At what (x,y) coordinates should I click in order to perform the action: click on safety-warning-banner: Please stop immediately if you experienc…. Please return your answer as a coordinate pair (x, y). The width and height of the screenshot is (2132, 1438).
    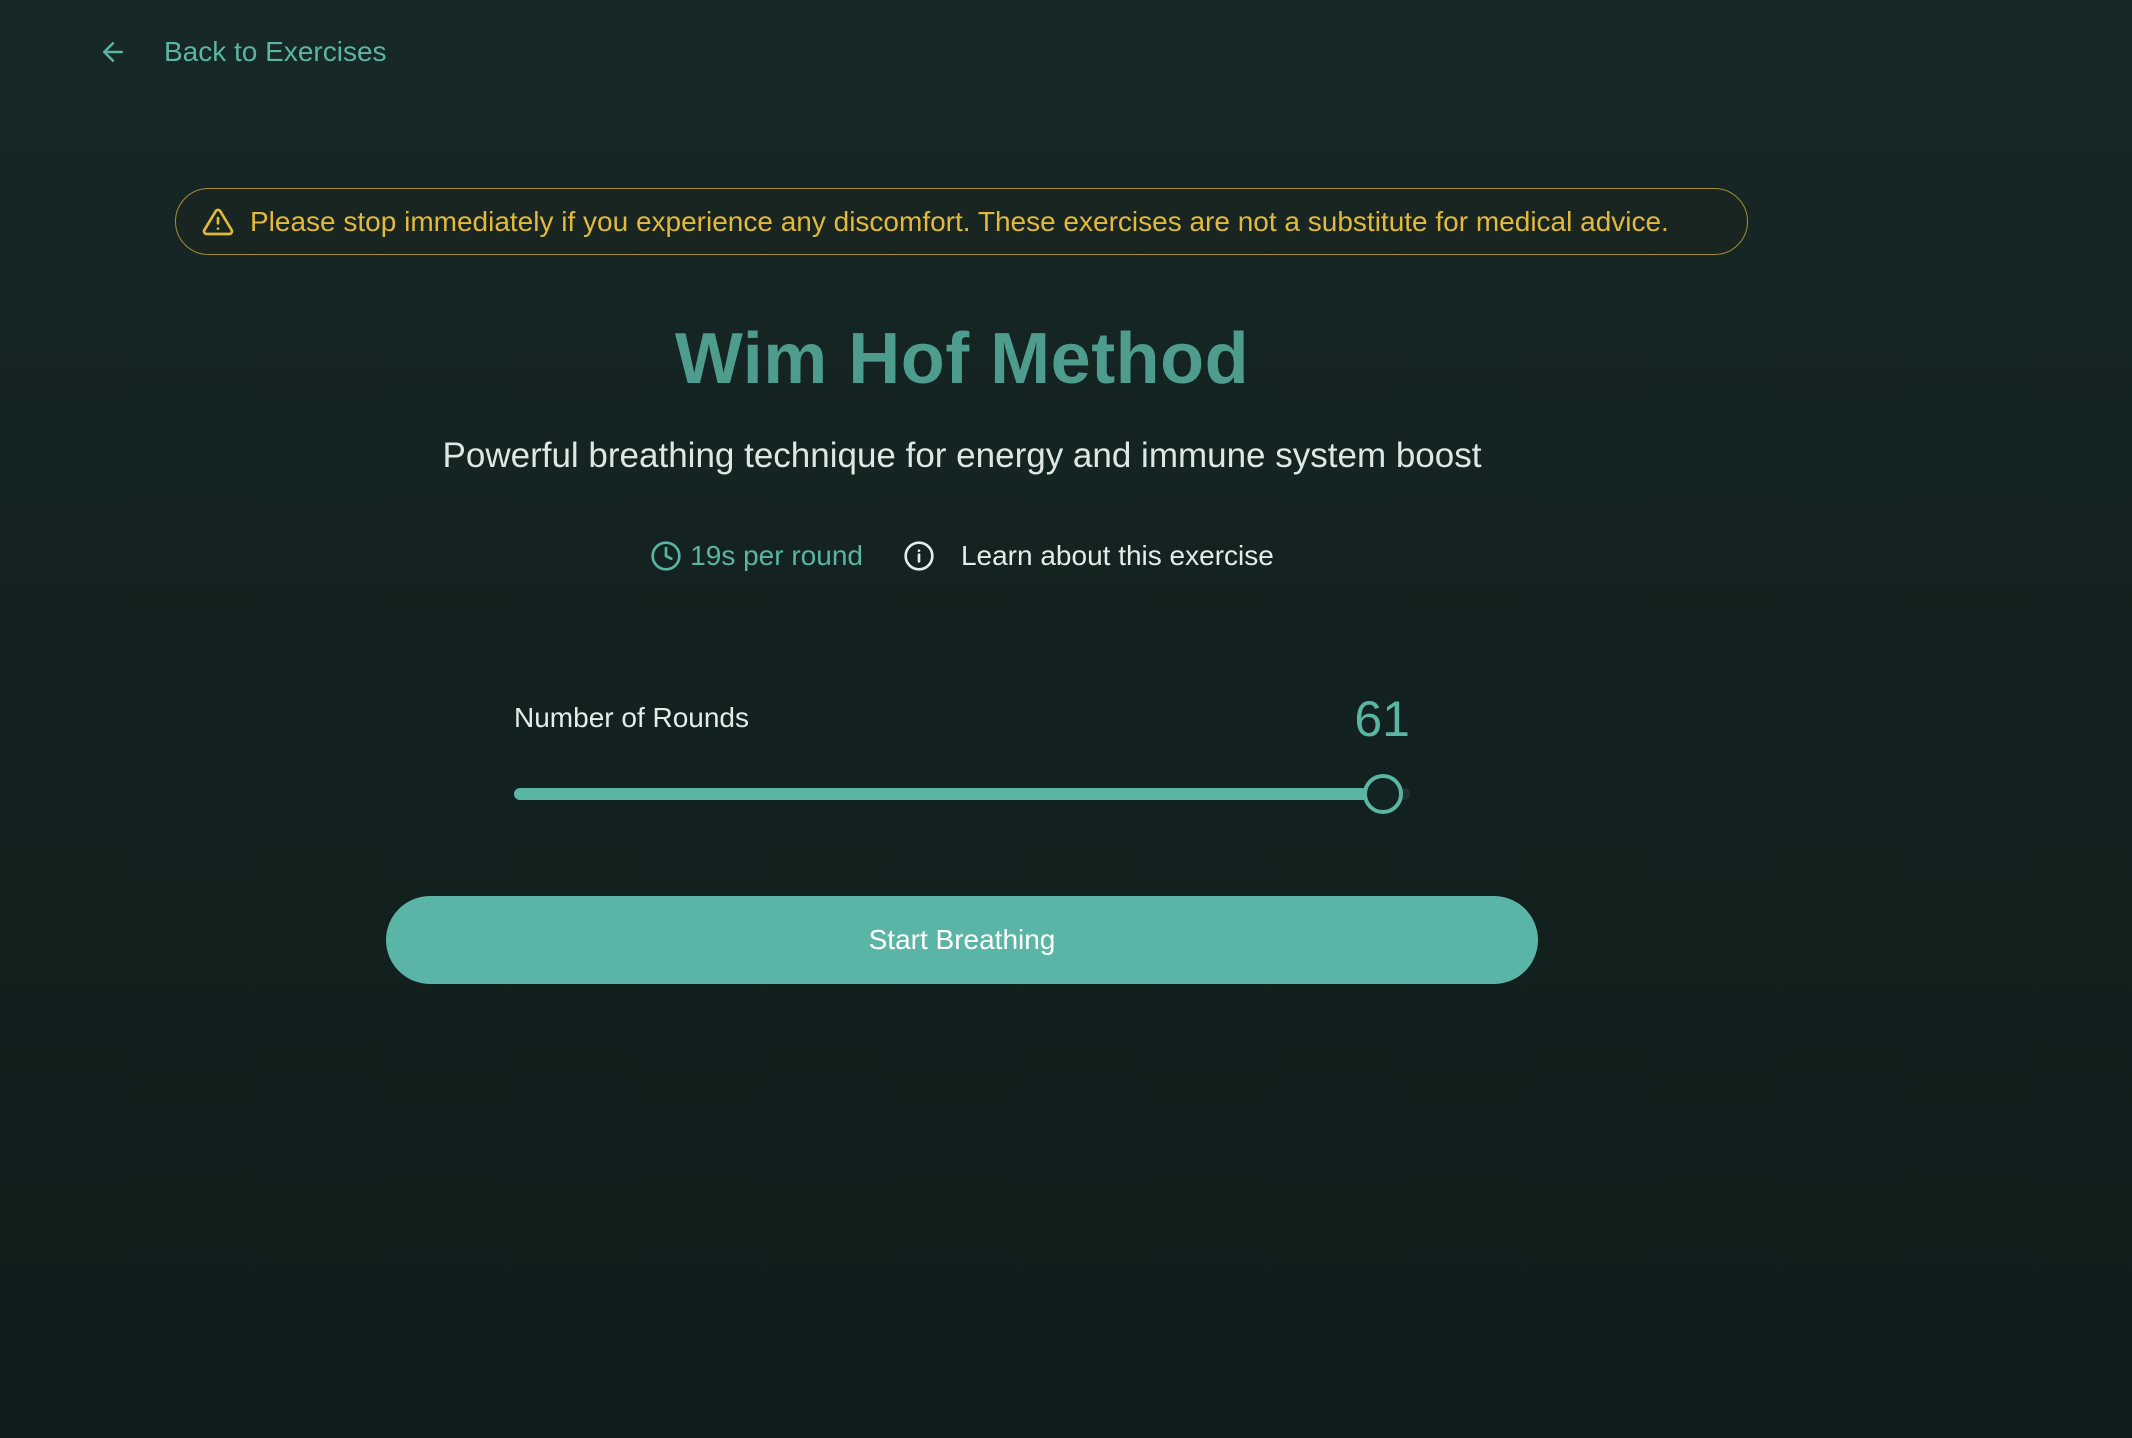
    Looking at the image, I should click on (961, 221).